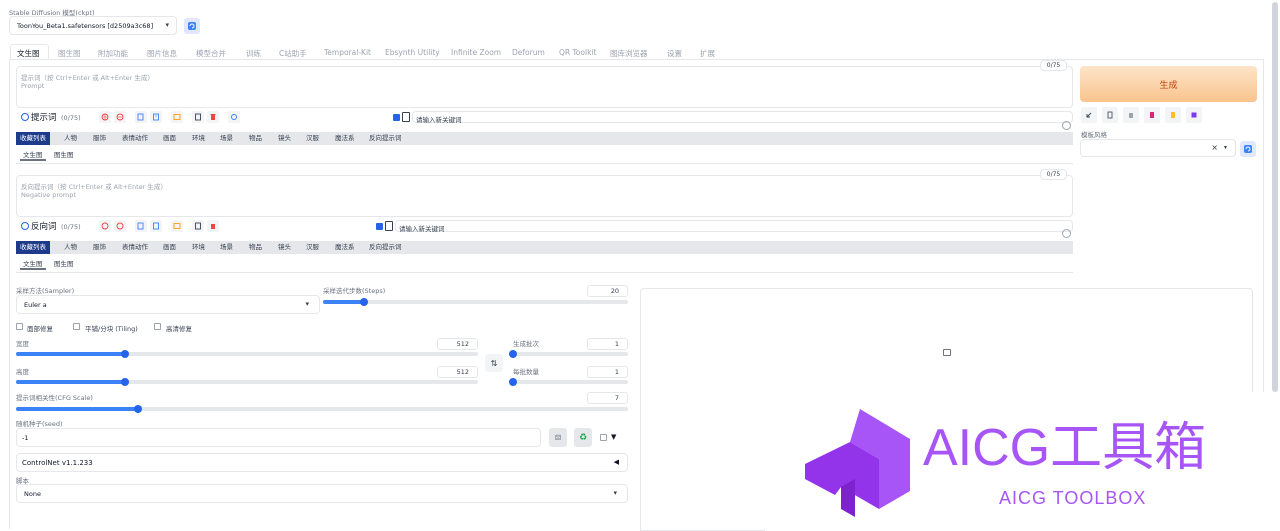 The image size is (1280, 531). Describe the element at coordinates (603, 437) in the screenshot. I see `extra-seed-checkbox` at that location.